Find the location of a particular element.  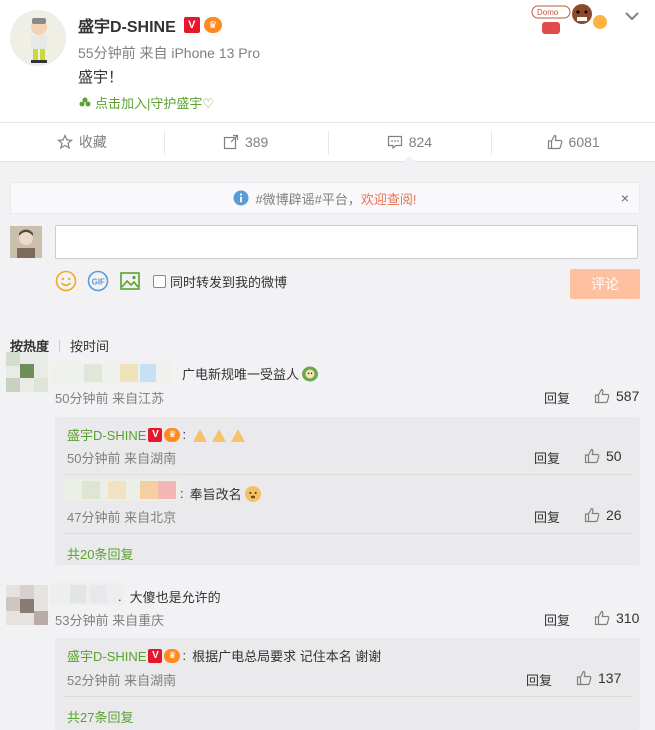

comment-meta: 50分钟前 来自江苏 is located at coordinates (110, 398).